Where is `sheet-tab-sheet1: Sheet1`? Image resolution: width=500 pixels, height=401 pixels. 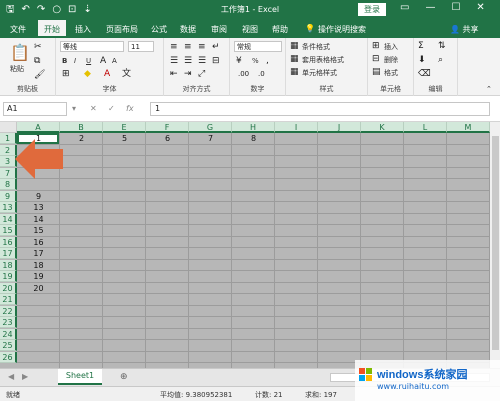 sheet-tab-sheet1: Sheet1 is located at coordinates (80, 377).